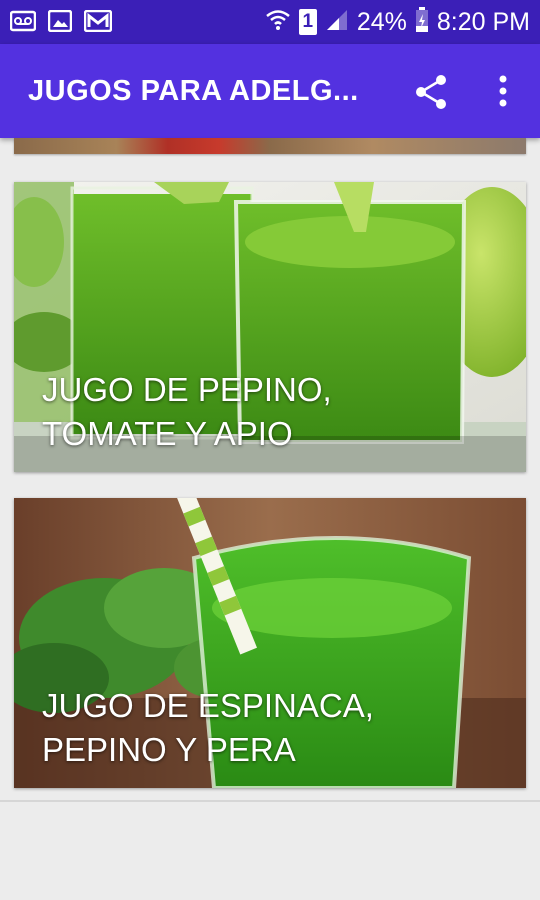 The image size is (540, 900). Describe the element at coordinates (208, 705) in the screenshot. I see `card-title-line1: JUGO DE ESPINACA,` at that location.